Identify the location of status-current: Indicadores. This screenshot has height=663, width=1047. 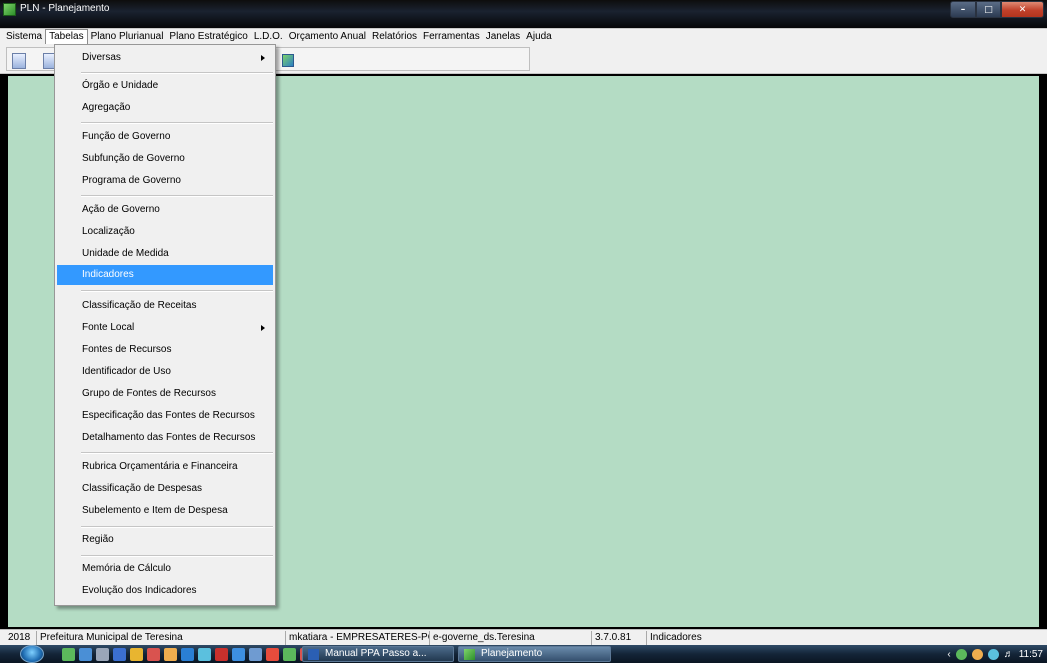
(676, 637).